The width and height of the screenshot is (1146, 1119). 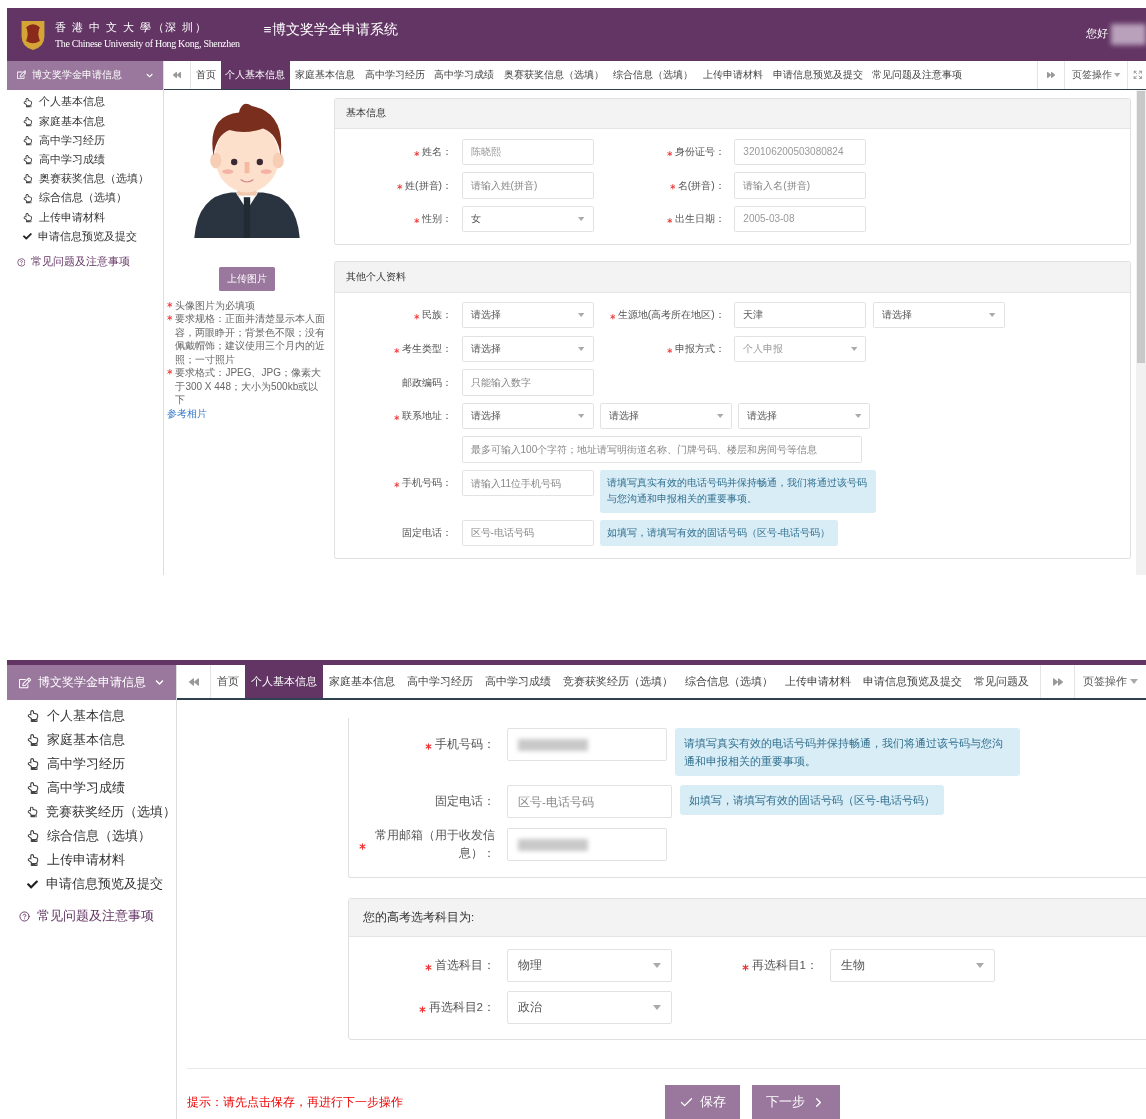 I want to click on field-label: 生源地(高考所在地区)：, so click(x=671, y=315).